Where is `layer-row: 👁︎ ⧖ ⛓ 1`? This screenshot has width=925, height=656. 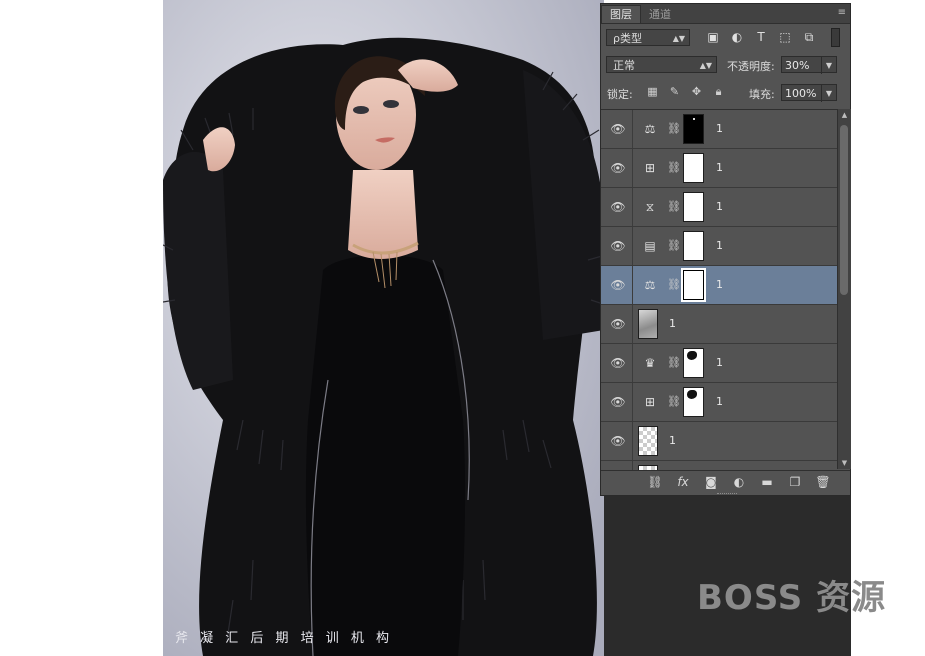
layer-row: 👁︎ ⧖ ⛓ 1 is located at coordinates (719, 207).